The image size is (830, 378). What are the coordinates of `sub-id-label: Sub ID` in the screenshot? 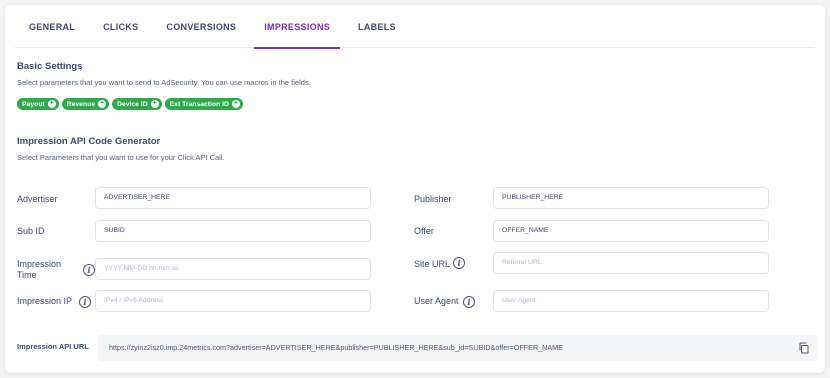 It's located at (31, 231).